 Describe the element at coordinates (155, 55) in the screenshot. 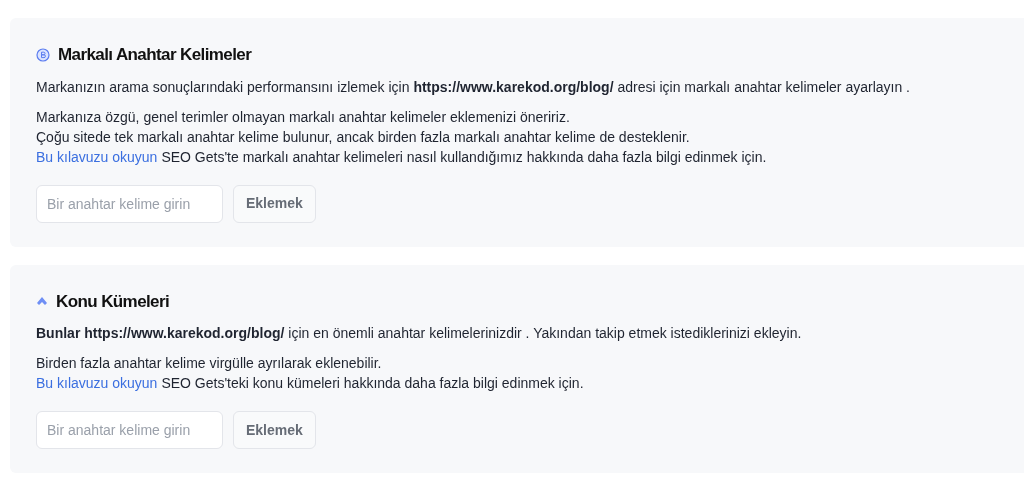

I see `section-title: Markalı Anahtar Kelimeler` at that location.